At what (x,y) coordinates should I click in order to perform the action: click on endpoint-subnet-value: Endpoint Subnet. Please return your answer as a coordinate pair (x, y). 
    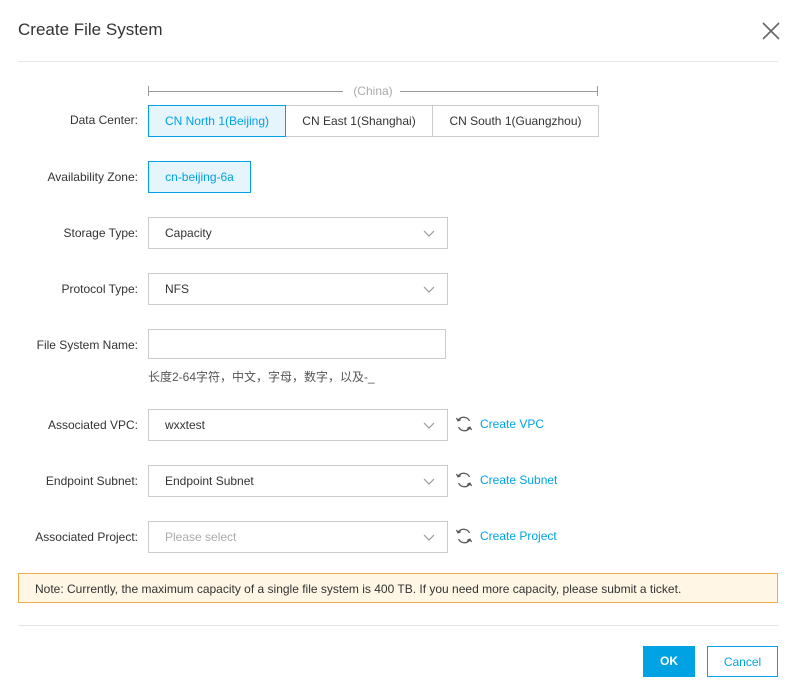
    Looking at the image, I should click on (209, 481).